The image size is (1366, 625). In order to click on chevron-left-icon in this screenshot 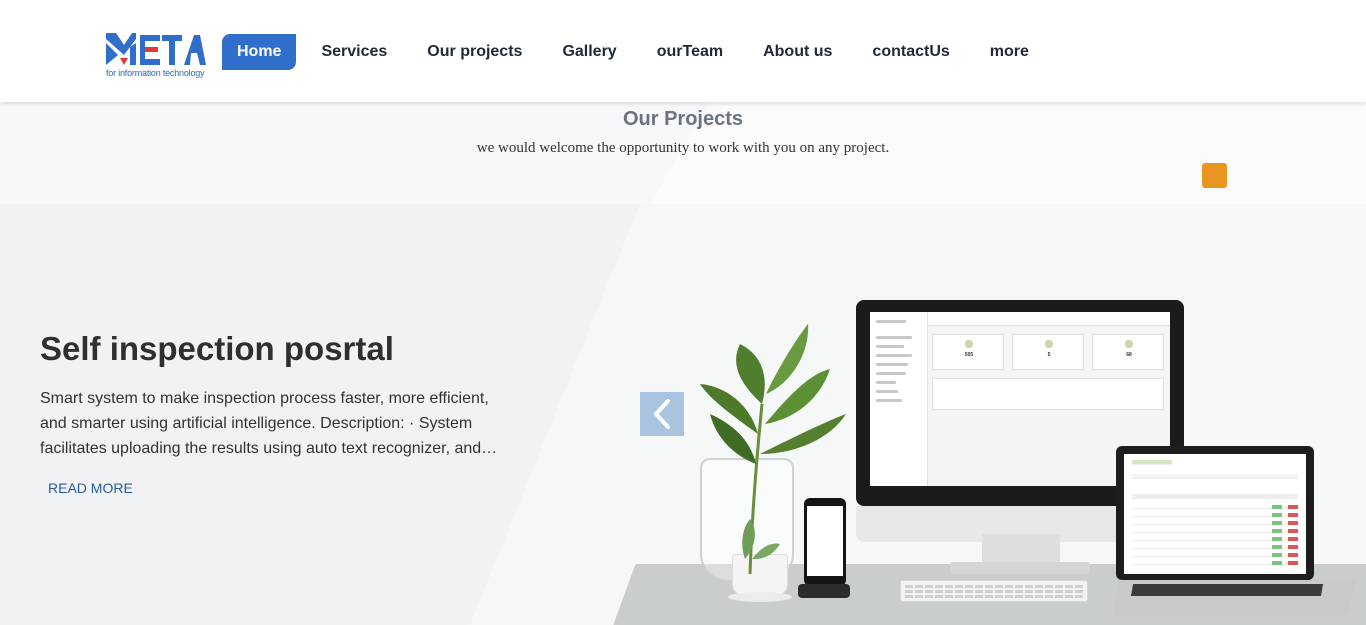, I will do `click(662, 414)`.